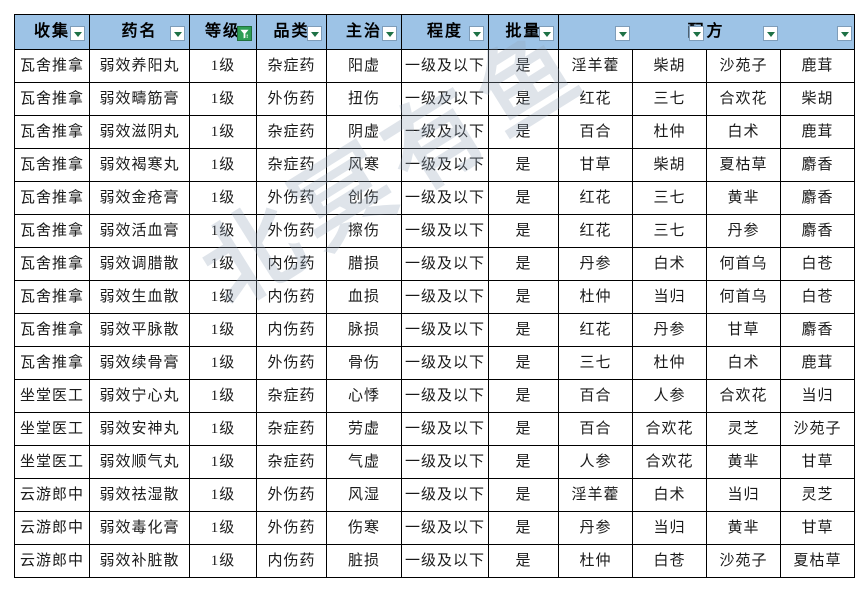  Describe the element at coordinates (139, 264) in the screenshot. I see `cell-name: 弱效调腊散` at that location.